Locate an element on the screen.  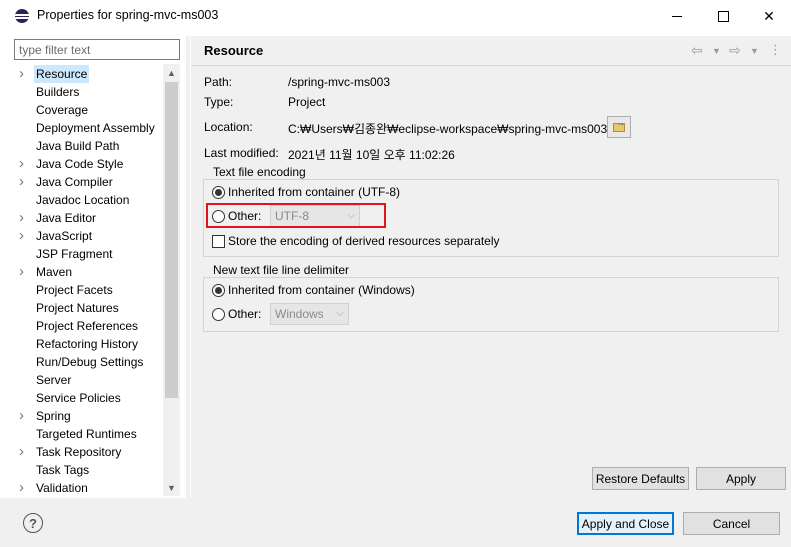
tree-item-label: Java Code Style is located at coordinates (80, 164).